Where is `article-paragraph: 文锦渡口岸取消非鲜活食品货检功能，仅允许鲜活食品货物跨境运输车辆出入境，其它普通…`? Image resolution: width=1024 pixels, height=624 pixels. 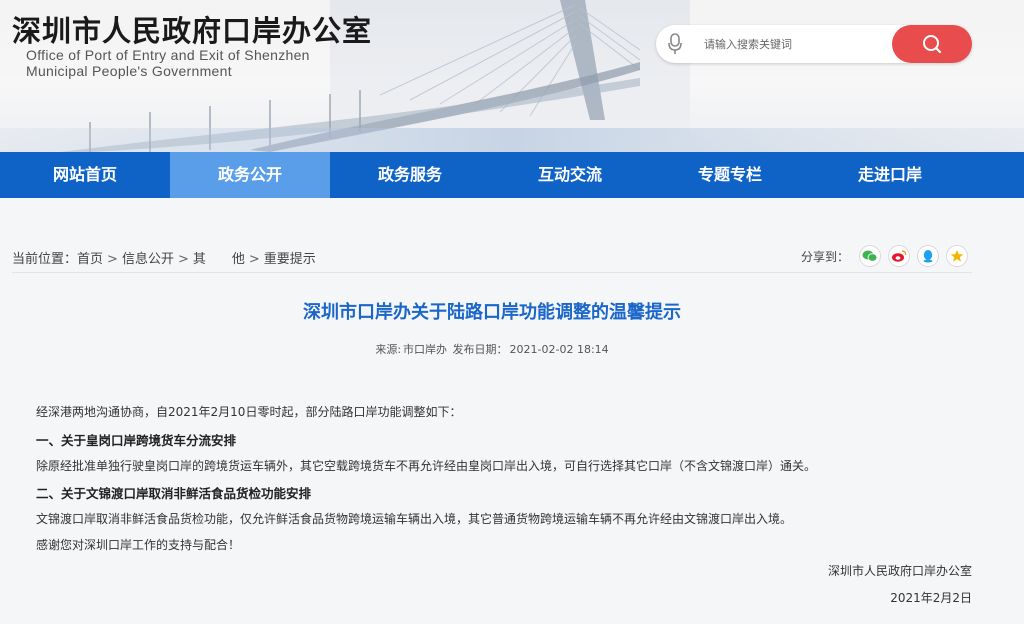 article-paragraph: 文锦渡口岸取消非鲜活食品货检功能，仅允许鲜活食品货物跨境运输车辆出入境，其它普通… is located at coordinates (414, 519).